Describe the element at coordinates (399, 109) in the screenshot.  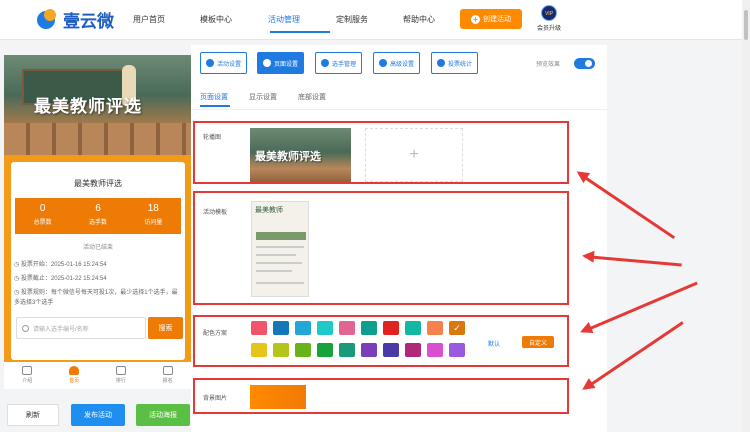
I see `subtab-divider` at that location.